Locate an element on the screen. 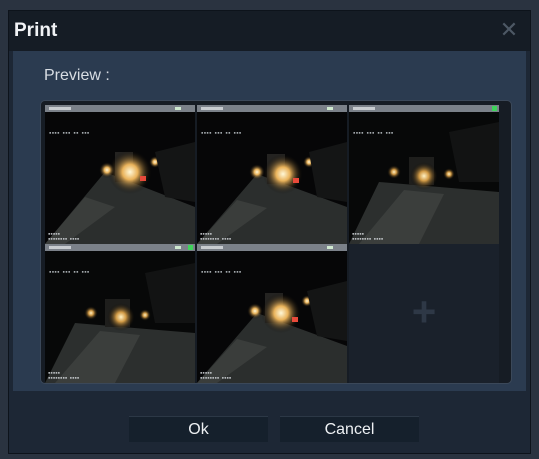  title-bar: Print ✕ is located at coordinates (269, 31).